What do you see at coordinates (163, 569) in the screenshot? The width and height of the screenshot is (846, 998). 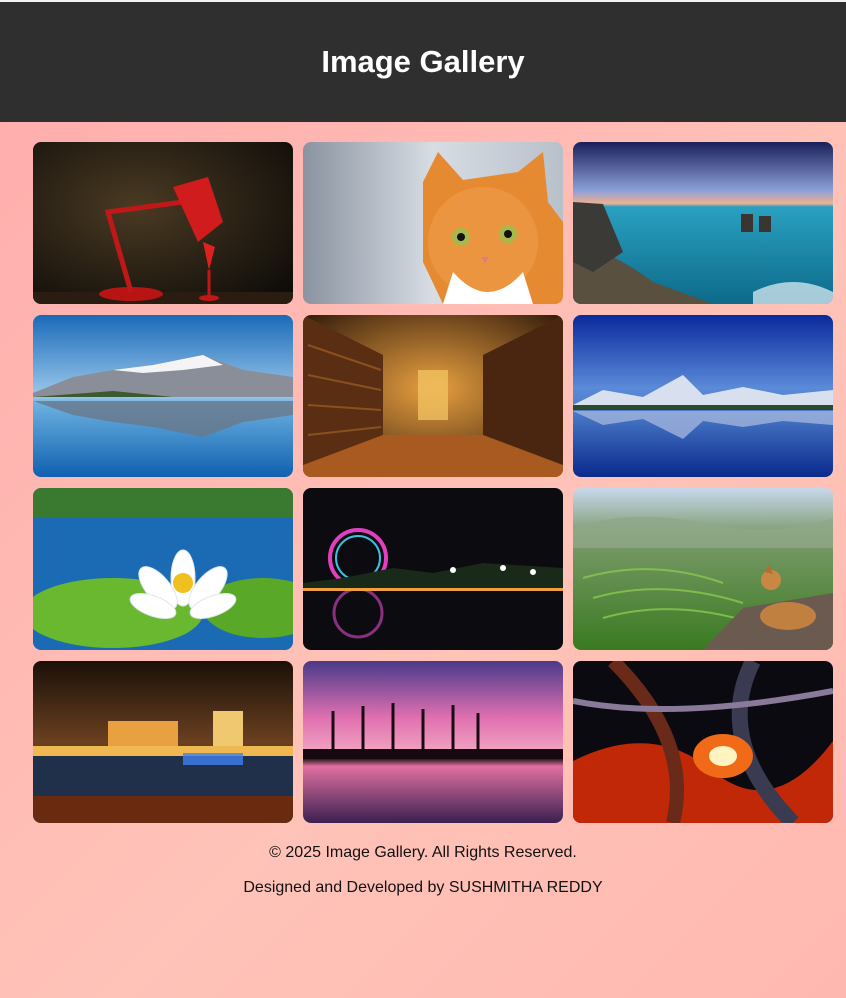 I see `gallery-image-water-lily` at bounding box center [163, 569].